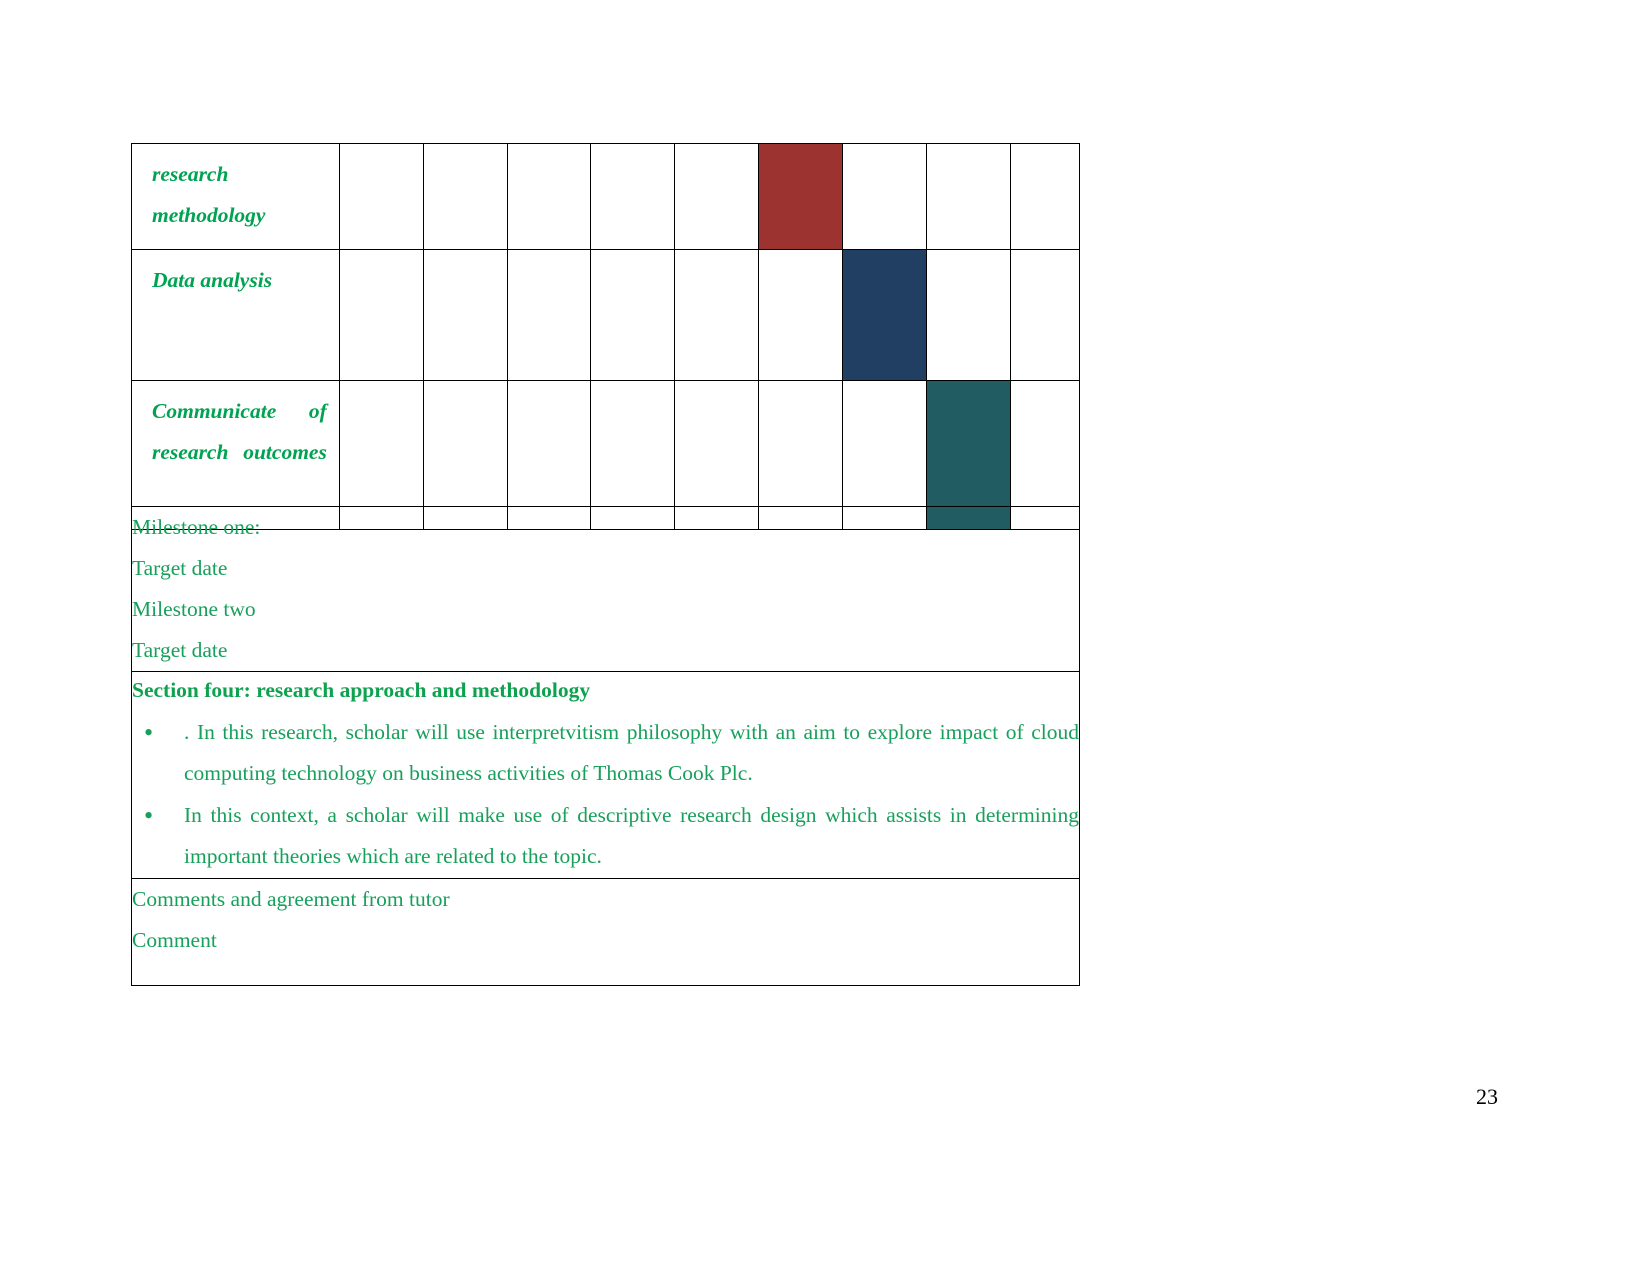 Image resolution: width=1650 pixels, height=1275 pixels. What do you see at coordinates (239, 431) in the screenshot?
I see `gantt-task-label: Communicate of research outcomes` at bounding box center [239, 431].